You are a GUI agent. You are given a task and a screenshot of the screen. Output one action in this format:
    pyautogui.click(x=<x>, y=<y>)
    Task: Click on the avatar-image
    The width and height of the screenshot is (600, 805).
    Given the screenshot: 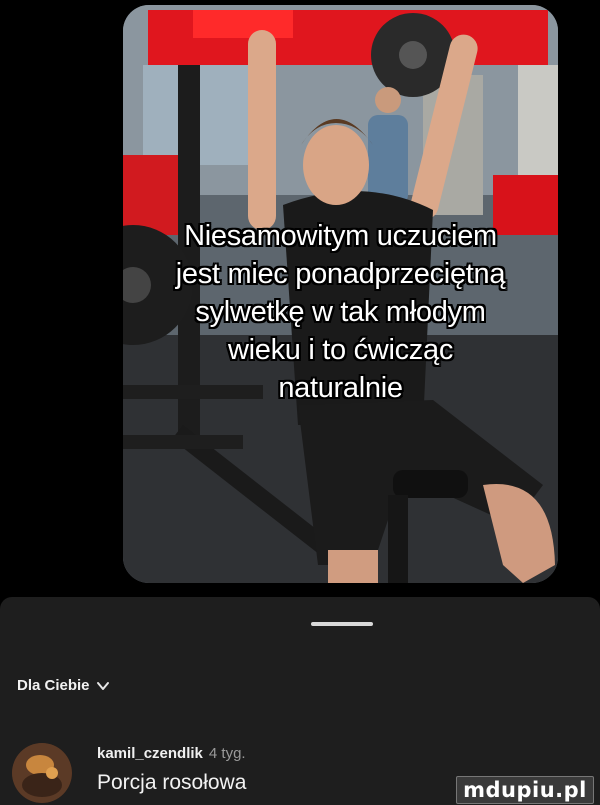 What is the action you would take?
    pyautogui.click(x=42, y=773)
    